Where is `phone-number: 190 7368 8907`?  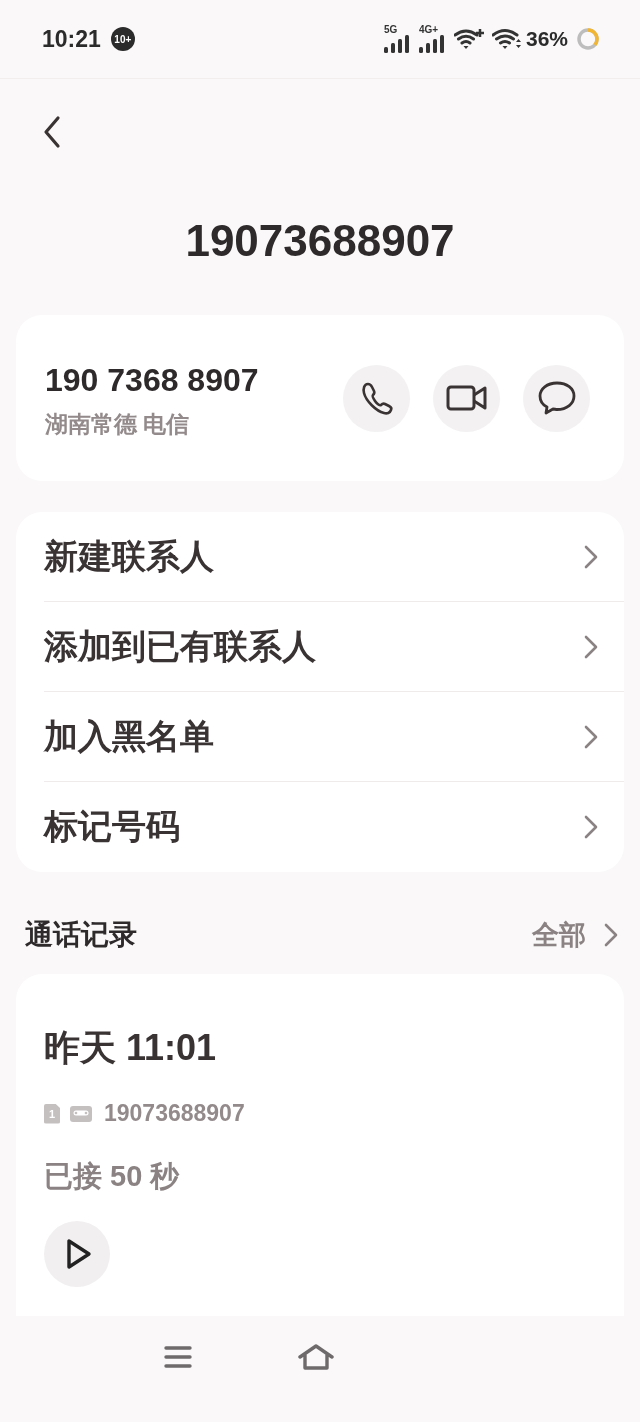 phone-number: 190 7368 8907 is located at coordinates (152, 380).